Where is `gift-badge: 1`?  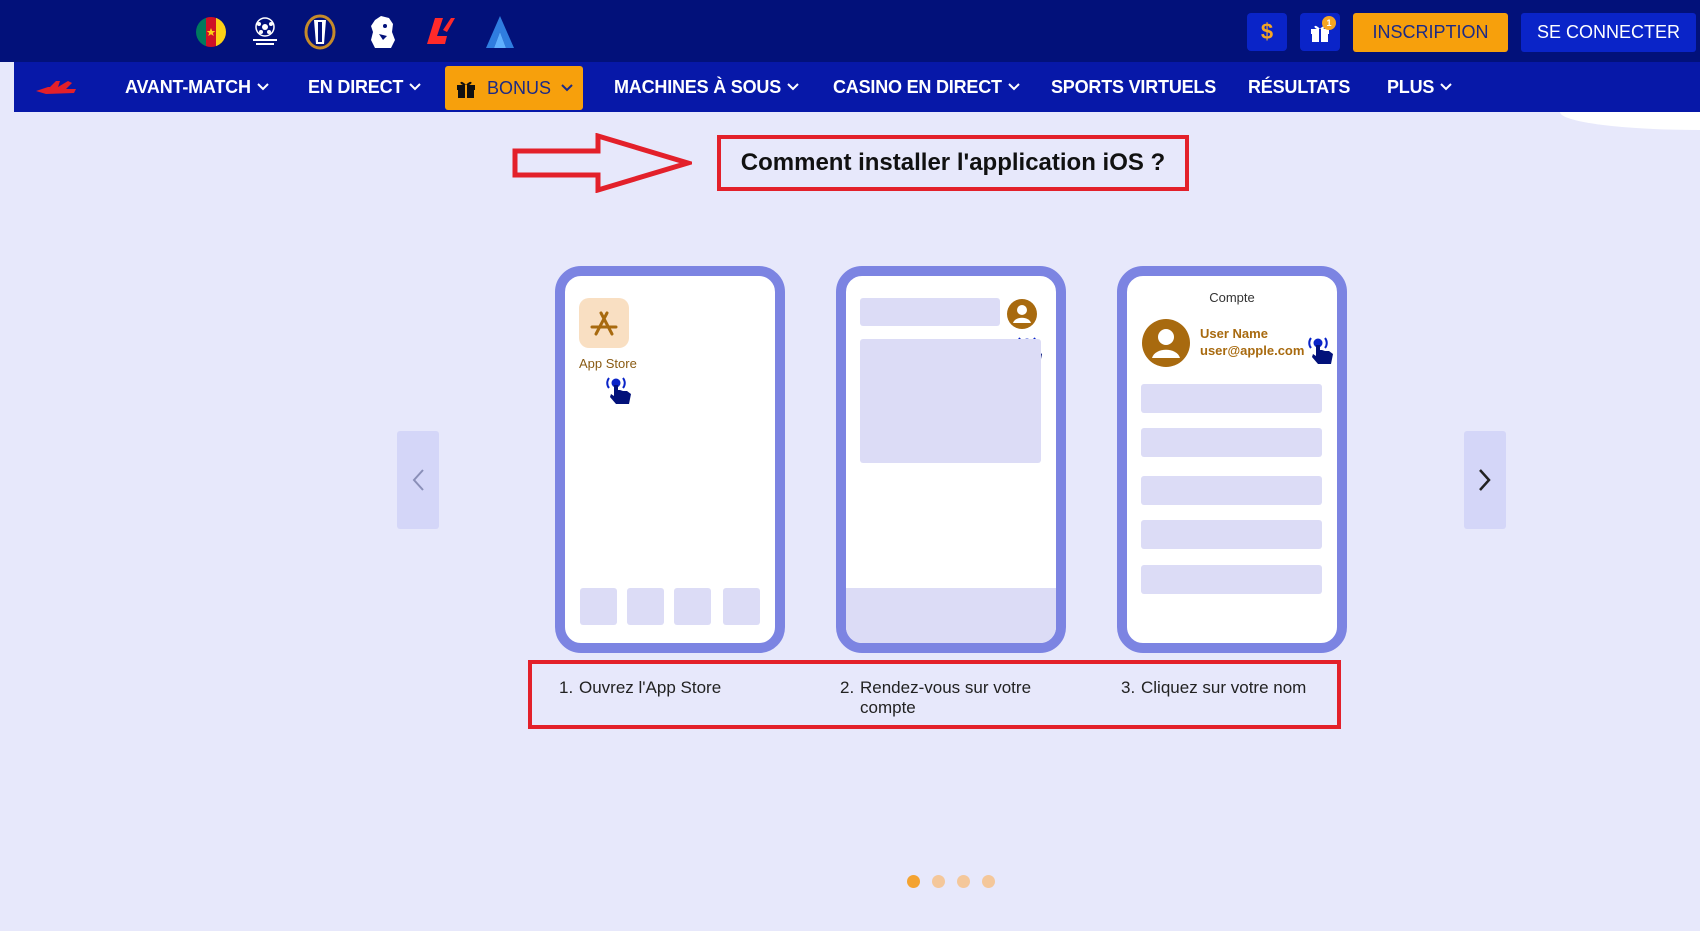 gift-badge: 1 is located at coordinates (1329, 23).